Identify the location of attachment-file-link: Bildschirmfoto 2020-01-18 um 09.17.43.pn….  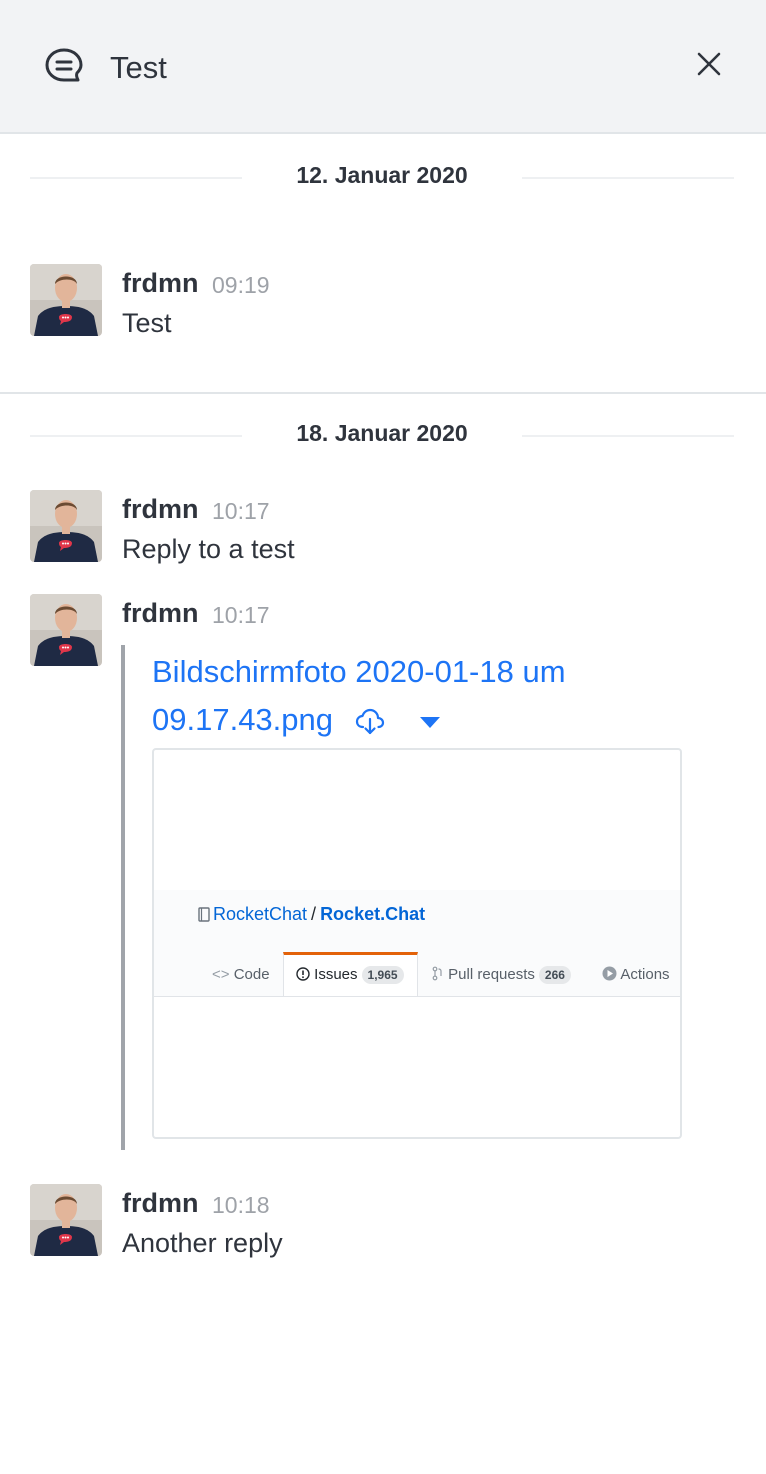
(392, 696).